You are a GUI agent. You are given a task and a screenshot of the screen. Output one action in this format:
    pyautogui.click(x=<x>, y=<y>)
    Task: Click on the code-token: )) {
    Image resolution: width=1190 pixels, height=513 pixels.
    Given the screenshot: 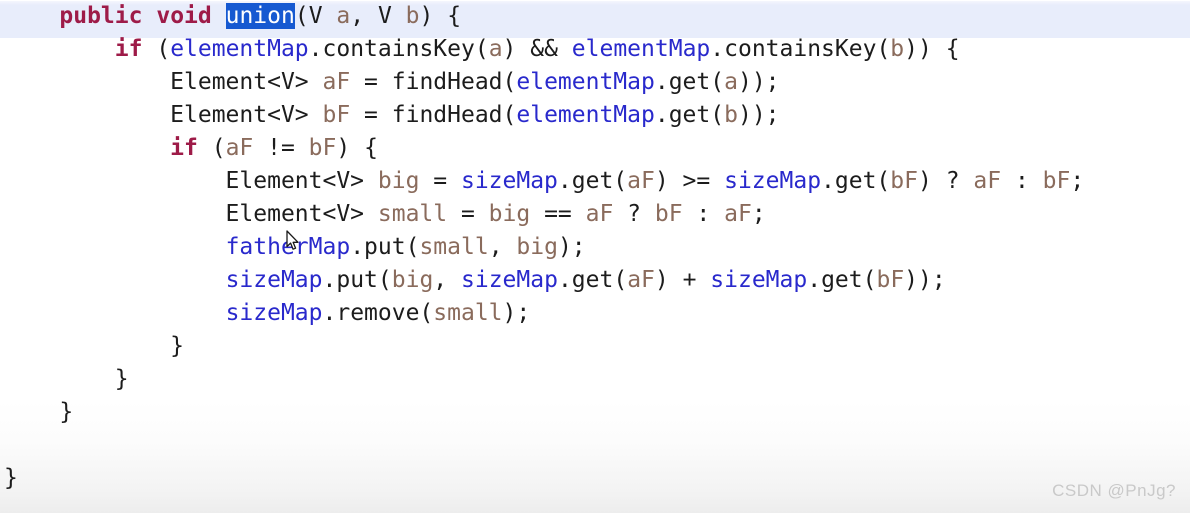 What is the action you would take?
    pyautogui.click(x=932, y=49)
    